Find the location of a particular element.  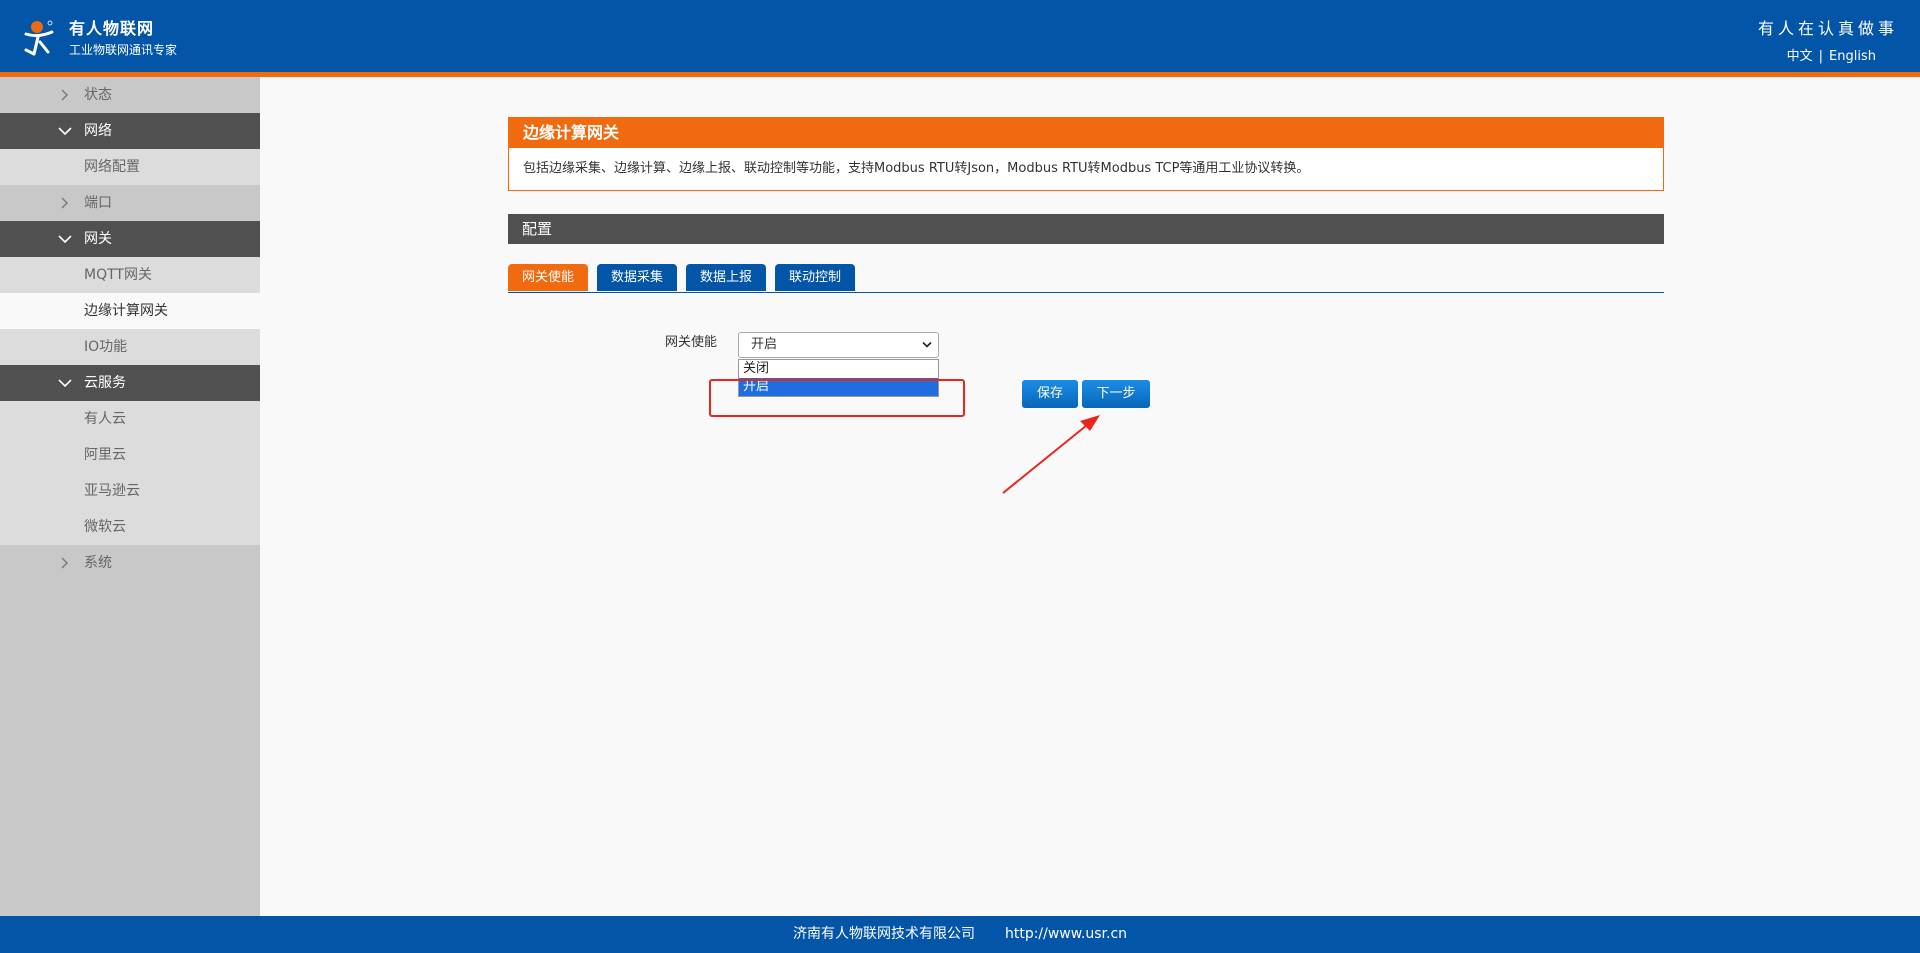

language-switch: 中文 | English is located at coordinates (1831, 57).